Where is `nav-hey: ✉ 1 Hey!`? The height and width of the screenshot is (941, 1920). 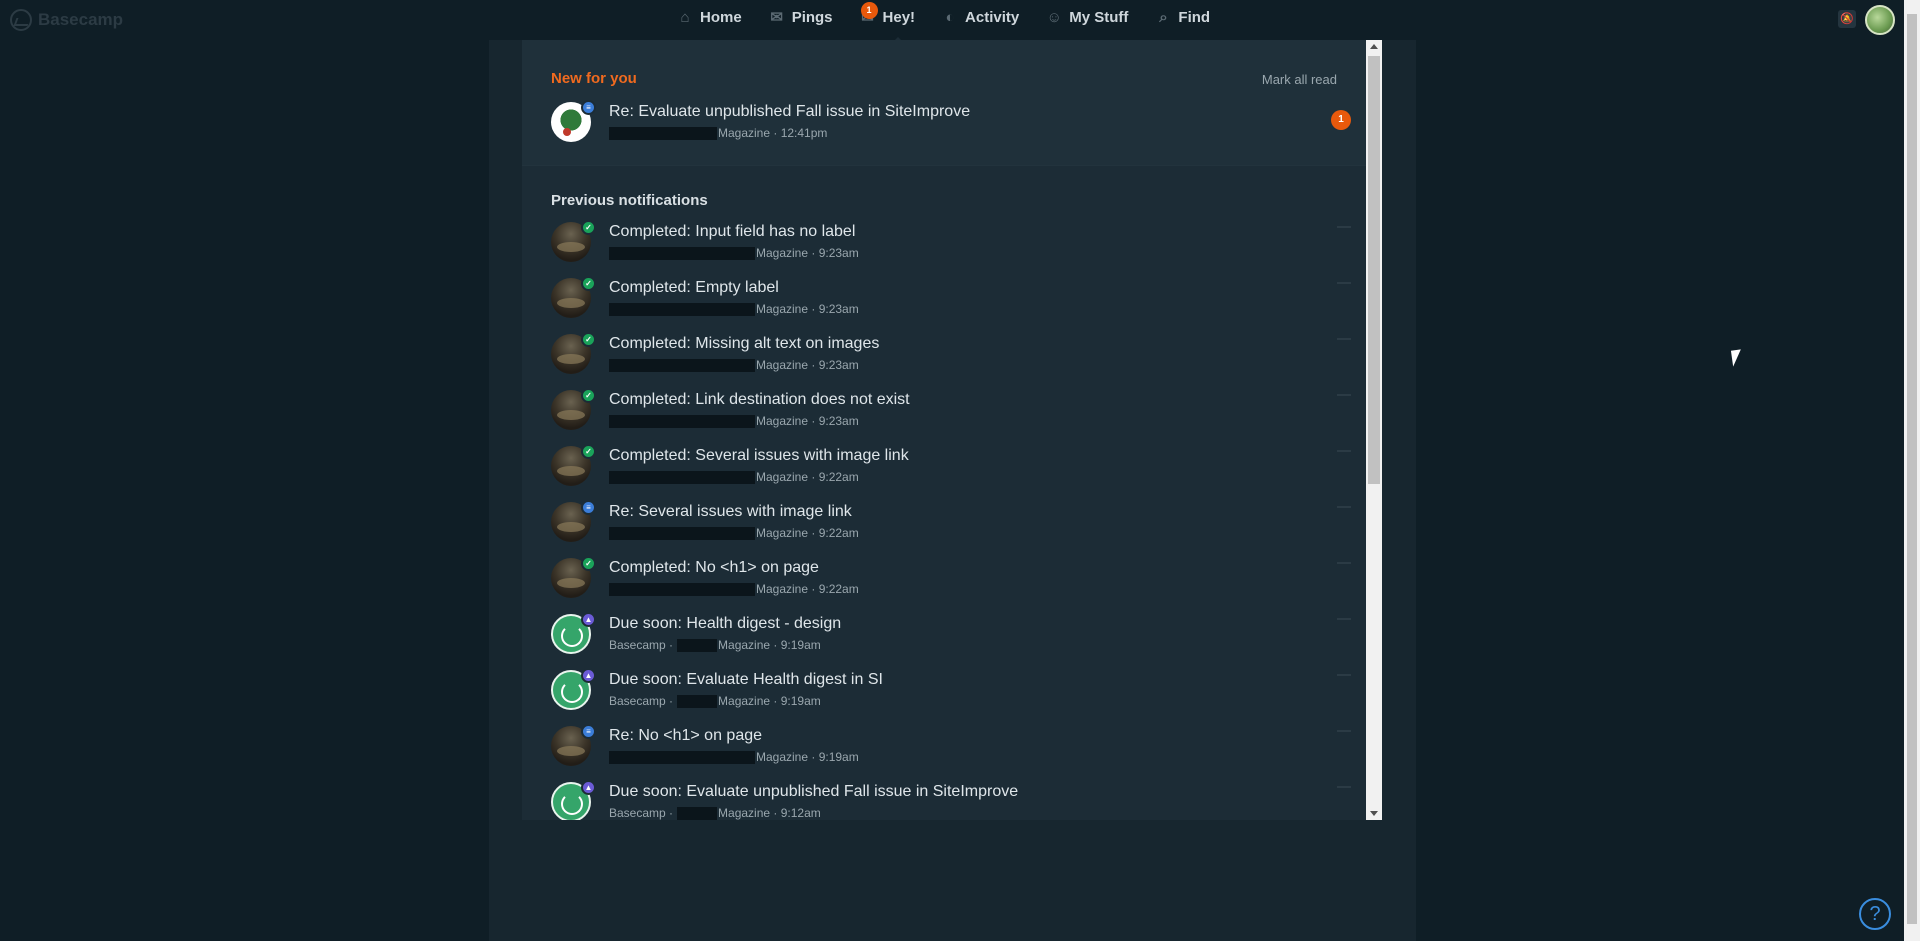 nav-hey: ✉ 1 Hey! is located at coordinates (887, 24).